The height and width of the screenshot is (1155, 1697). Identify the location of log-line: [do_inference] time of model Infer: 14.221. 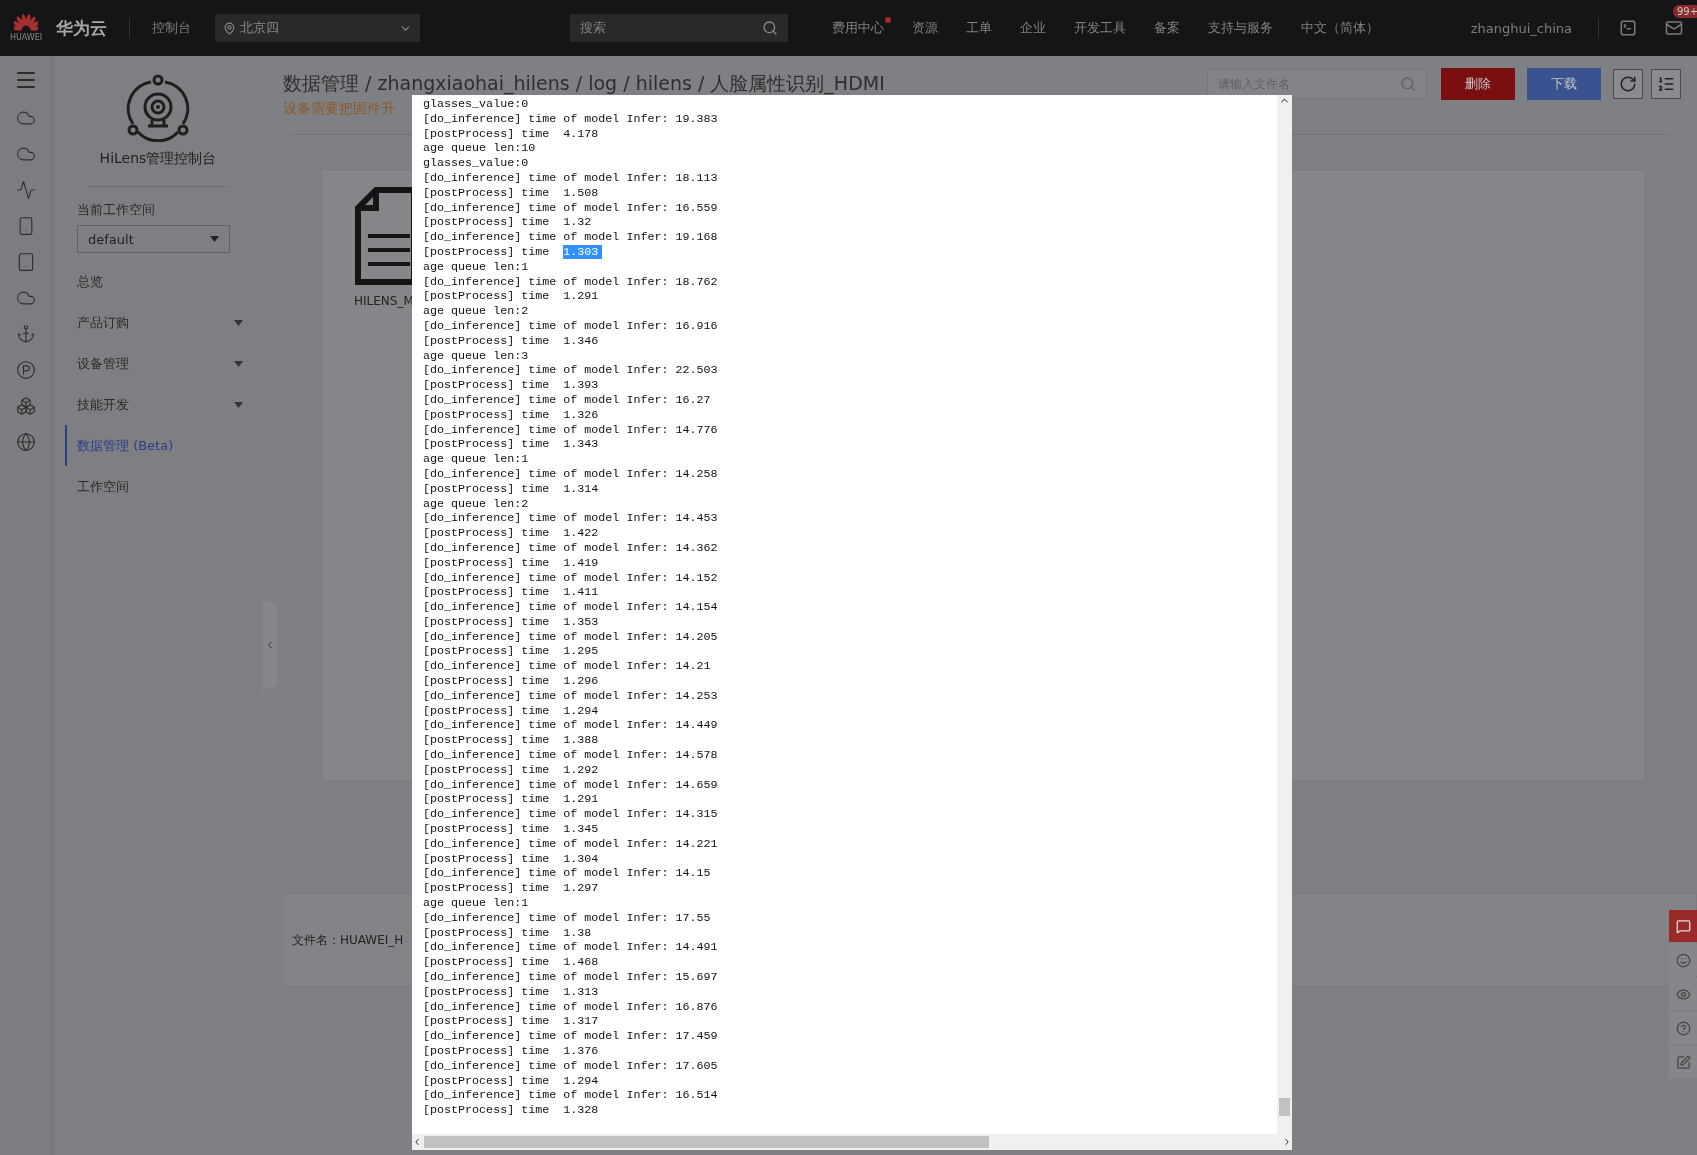
(571, 844).